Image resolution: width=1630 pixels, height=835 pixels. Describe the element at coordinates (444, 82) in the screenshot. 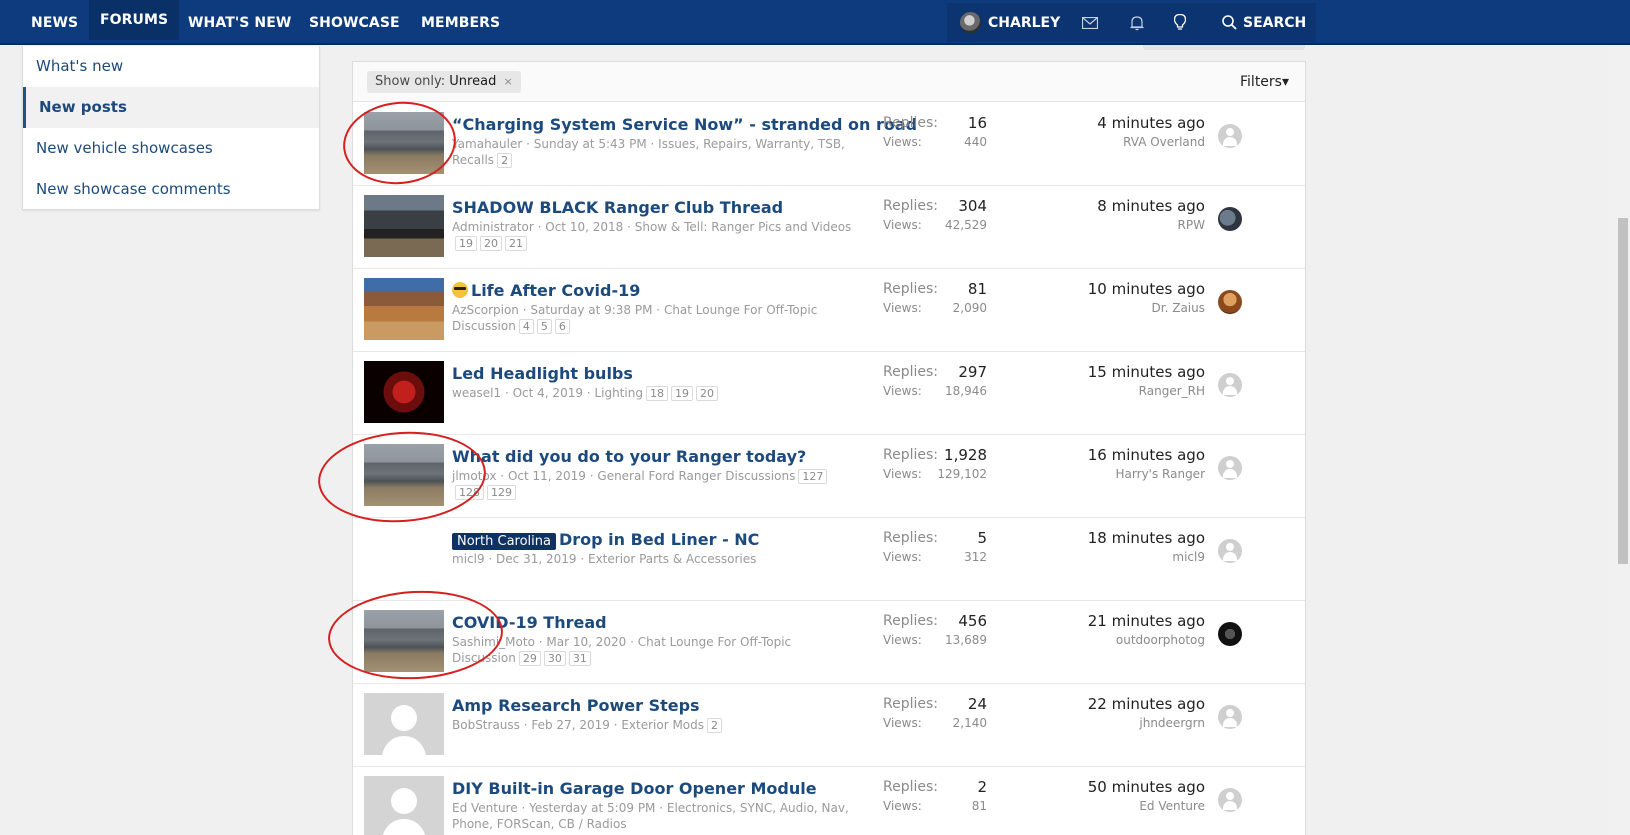

I see `filter-chip-unread: Show only: Unread ×` at that location.